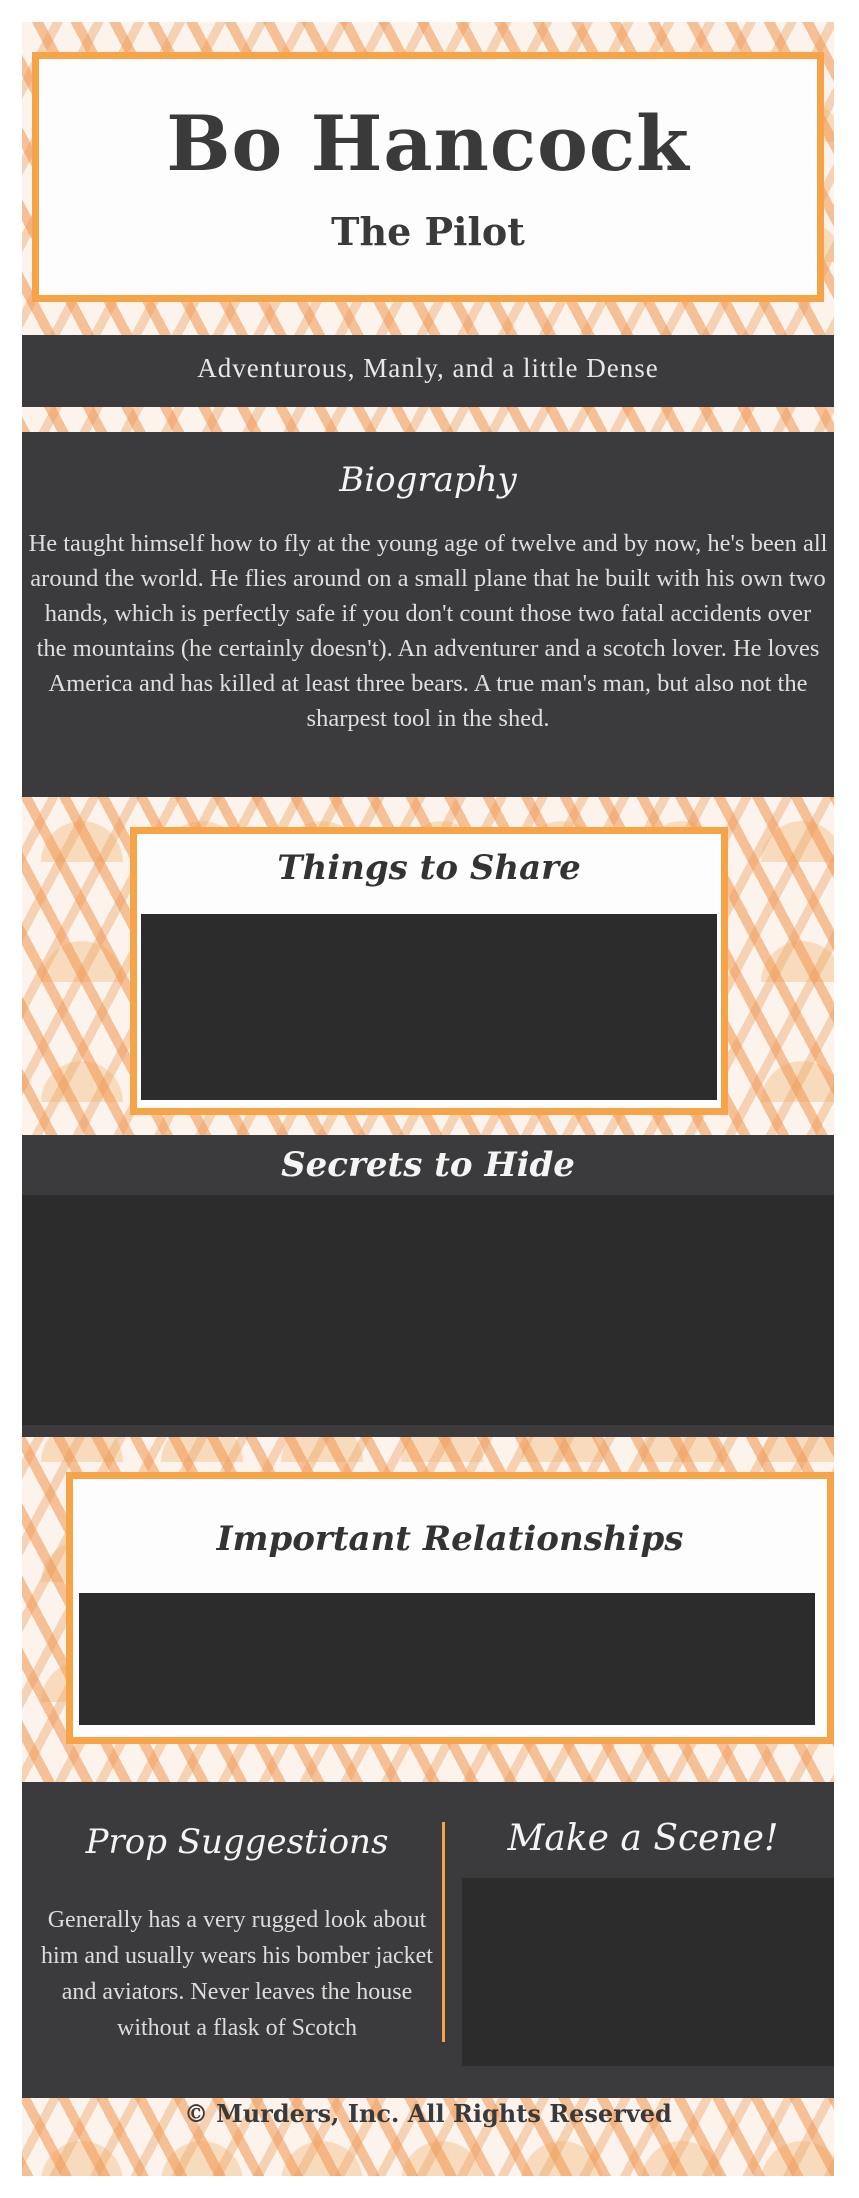 Image resolution: width=859 pixels, height=2198 pixels. I want to click on copyright-text: Murders, Inc. All Rights Reserved, so click(444, 2113).